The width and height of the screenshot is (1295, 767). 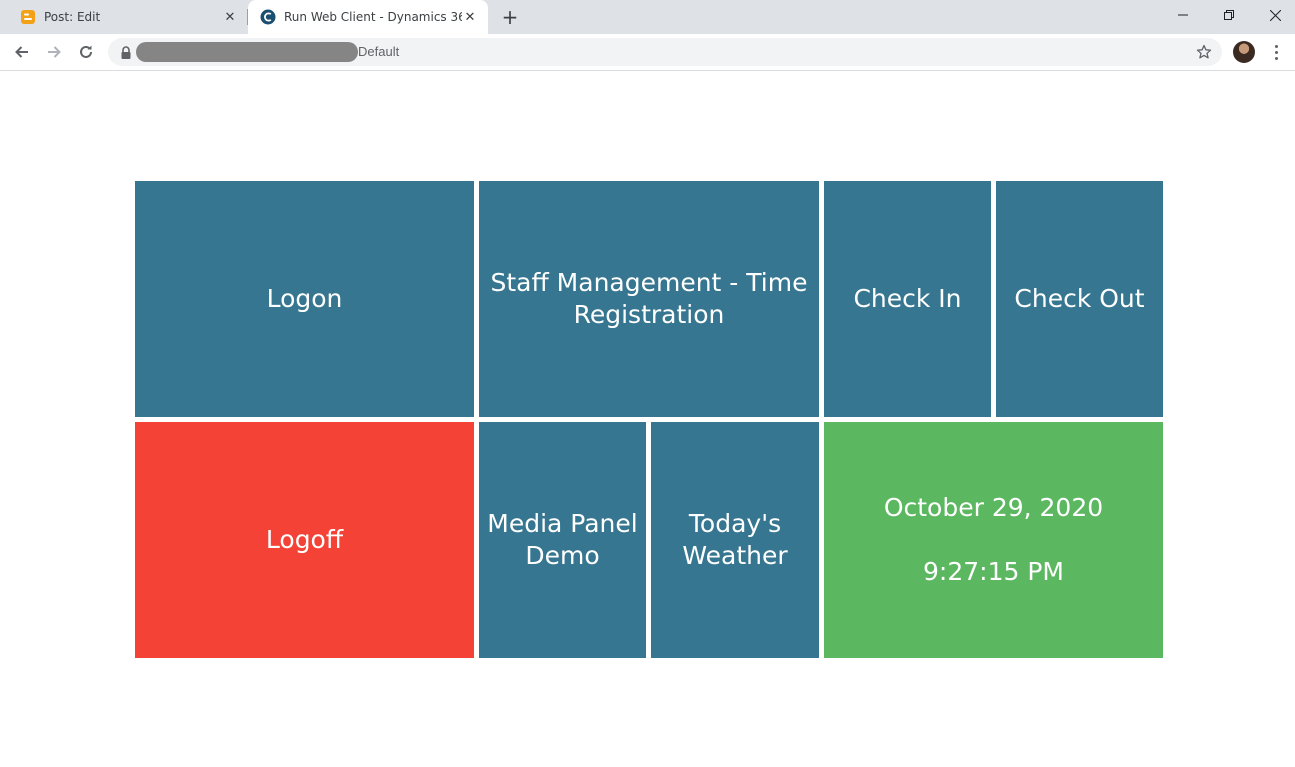 What do you see at coordinates (1204, 52) in the screenshot?
I see `bookmark-star-icon` at bounding box center [1204, 52].